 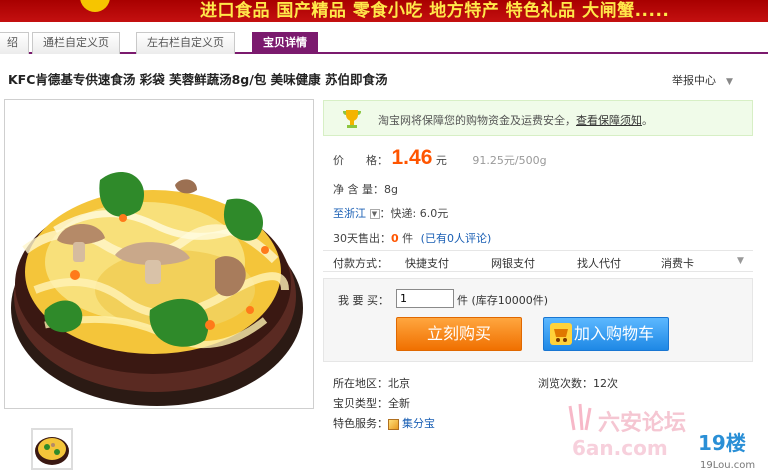 What do you see at coordinates (185, 43) in the screenshot?
I see `tab-two-column-page: 左右栏自定义页` at bounding box center [185, 43].